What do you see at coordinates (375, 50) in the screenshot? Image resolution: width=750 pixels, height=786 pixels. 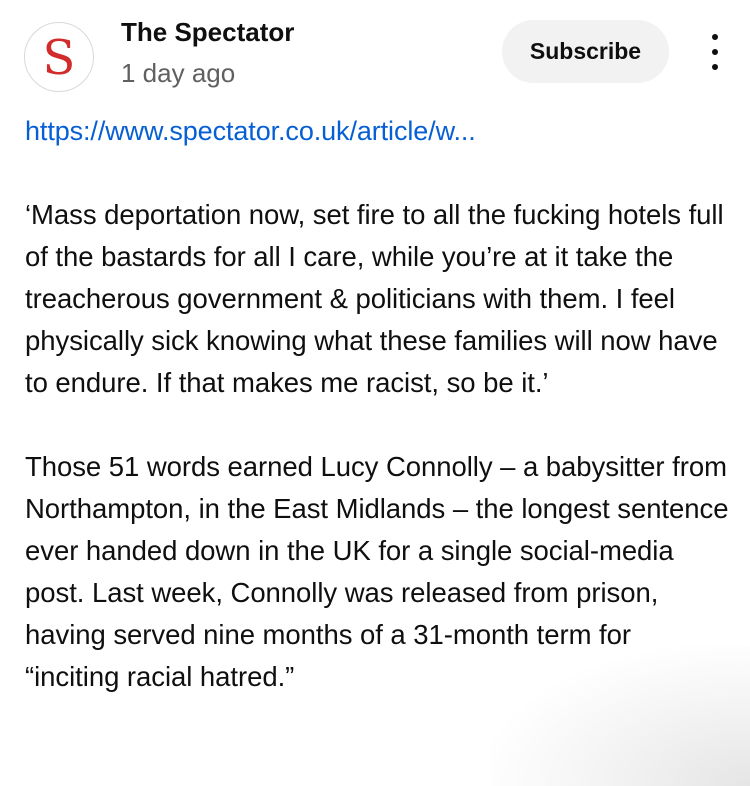 I see `post-header: S The Spectator 1 day ago Subscribe` at bounding box center [375, 50].